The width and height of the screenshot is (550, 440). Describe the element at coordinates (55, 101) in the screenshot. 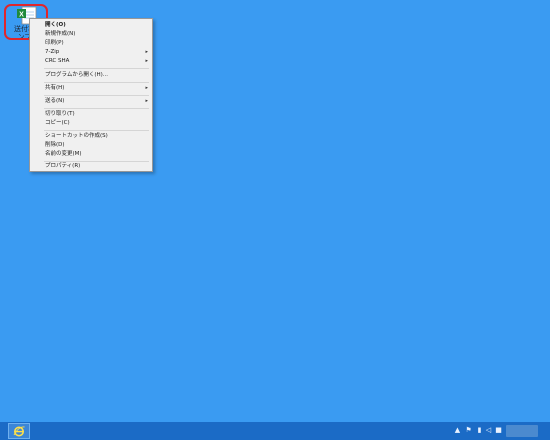

I see `menu-item-label: 送る(N)` at that location.